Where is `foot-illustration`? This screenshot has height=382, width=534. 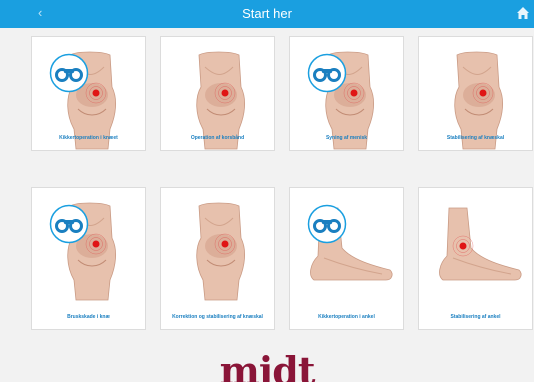
foot-illustration is located at coordinates (480, 244).